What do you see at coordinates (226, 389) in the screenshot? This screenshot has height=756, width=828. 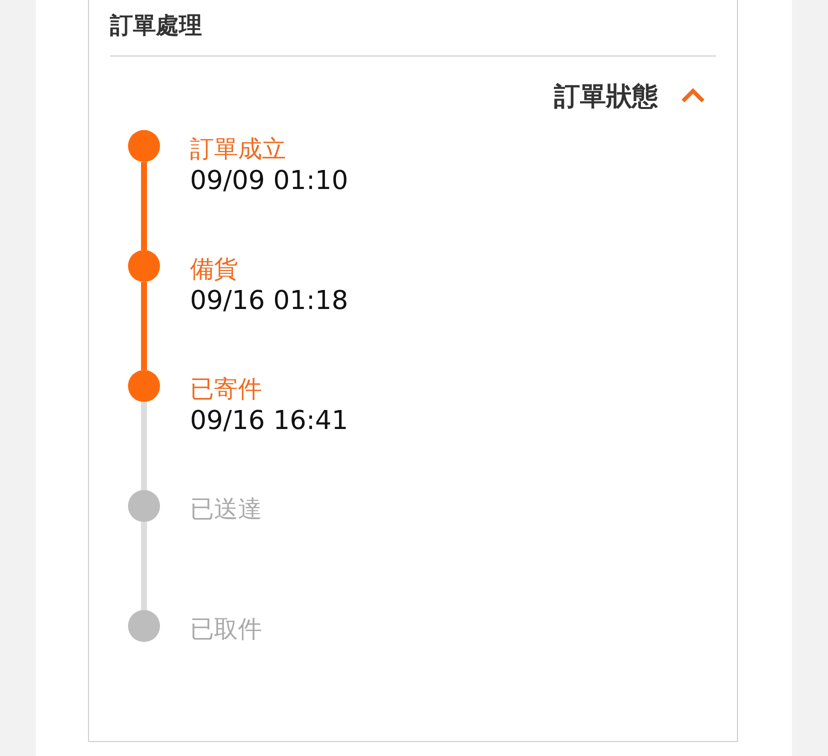 I see `step-label: 已寄件` at bounding box center [226, 389].